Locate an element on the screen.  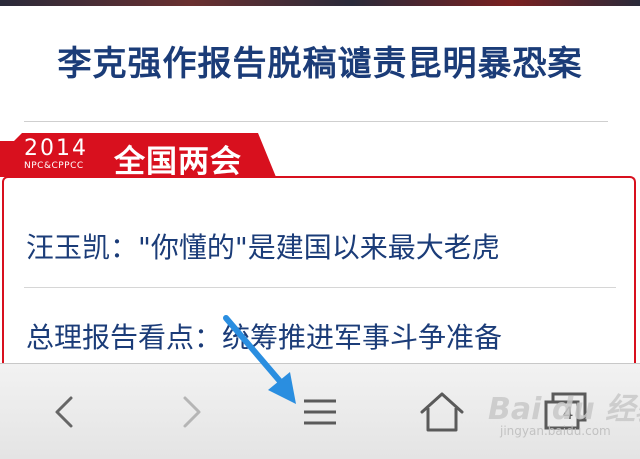
banner-title: 全国两会 is located at coordinates (178, 162).